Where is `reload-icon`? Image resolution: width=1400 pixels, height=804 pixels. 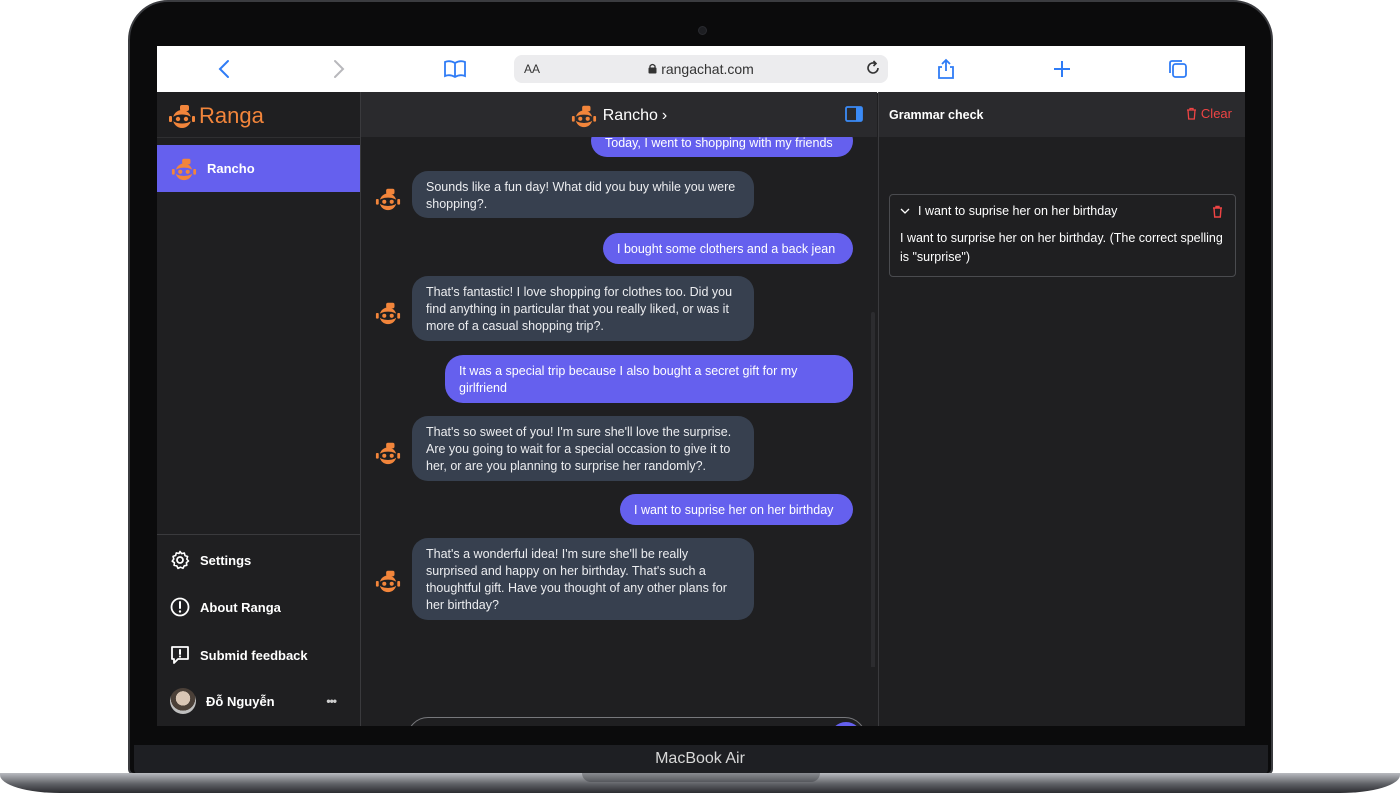
reload-icon is located at coordinates (873, 68).